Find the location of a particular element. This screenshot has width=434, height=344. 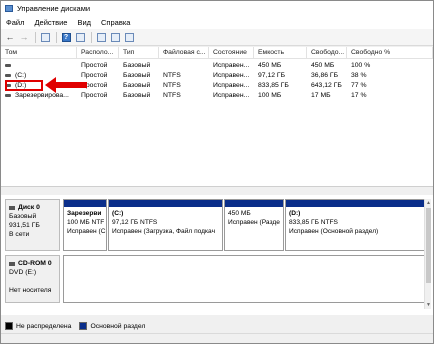

partition-size: 450 МБ is located at coordinates (239, 213).